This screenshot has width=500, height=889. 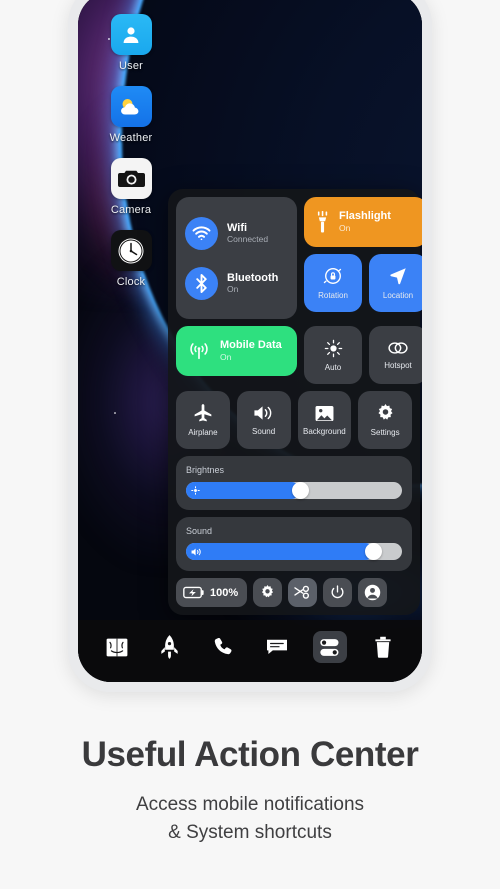 I want to click on speaker-icon, so click(x=263, y=413).